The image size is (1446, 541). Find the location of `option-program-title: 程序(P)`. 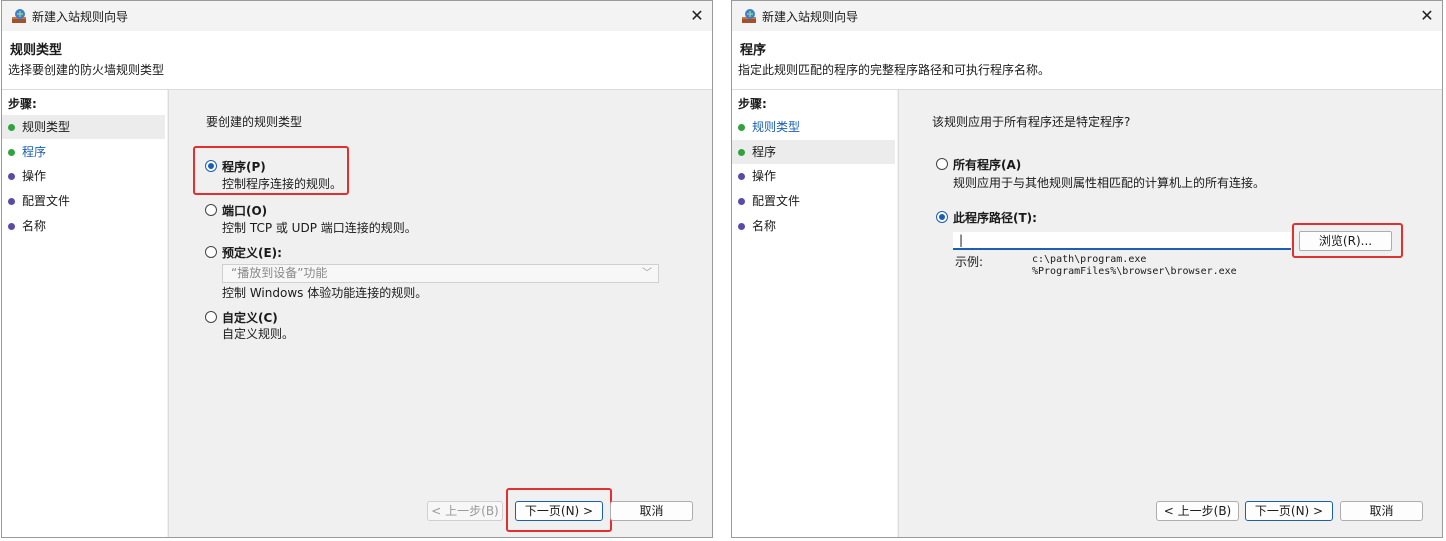

option-program-title: 程序(P) is located at coordinates (244, 166).